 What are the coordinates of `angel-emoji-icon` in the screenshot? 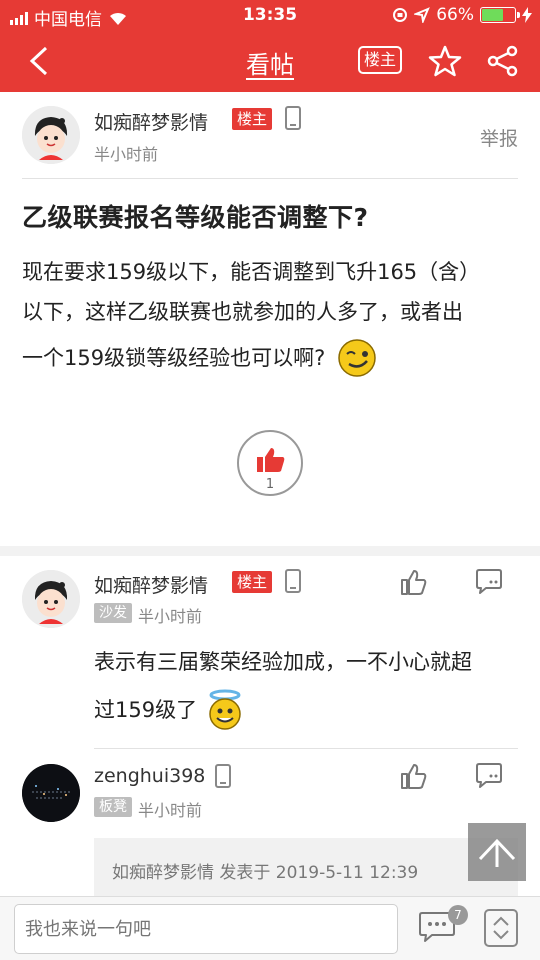 It's located at (225, 709).